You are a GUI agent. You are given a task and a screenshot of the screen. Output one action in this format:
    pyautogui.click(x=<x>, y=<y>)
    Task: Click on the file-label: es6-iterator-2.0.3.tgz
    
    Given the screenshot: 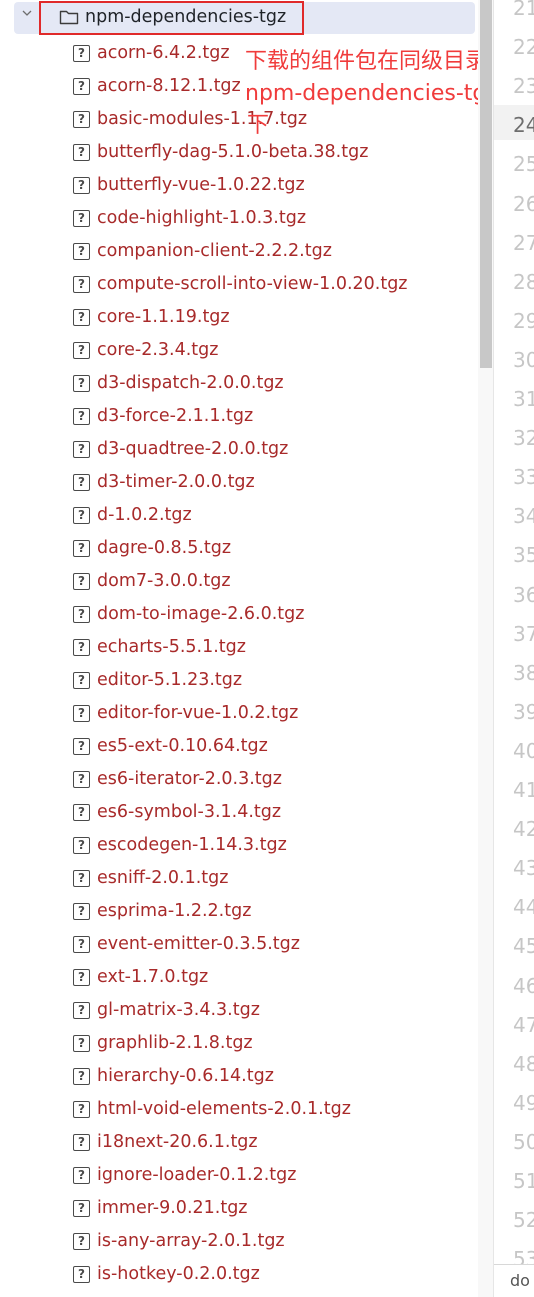 What is the action you would take?
    pyautogui.click(x=189, y=779)
    